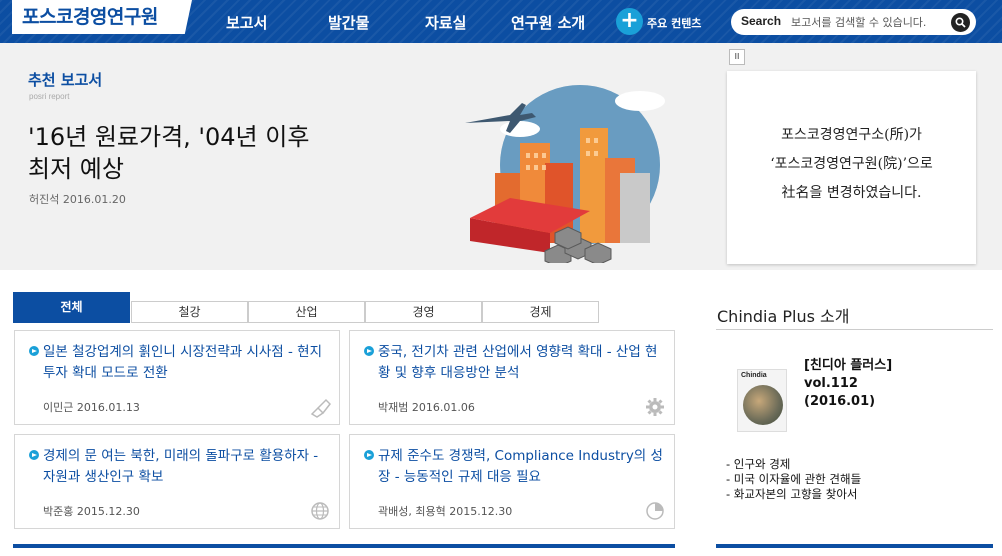  Describe the element at coordinates (246, 22) in the screenshot. I see `nav-reports: 보고서` at that location.